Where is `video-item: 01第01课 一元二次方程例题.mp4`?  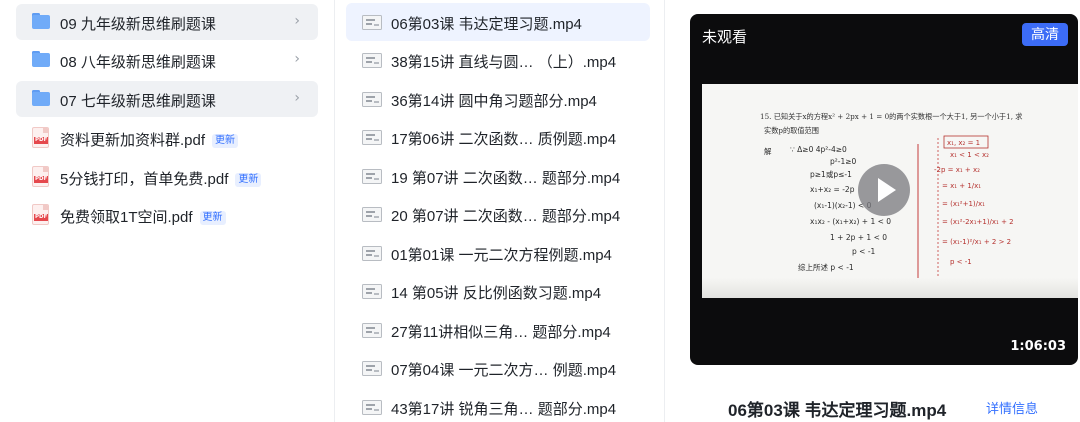
video-item: 01第01课 一元二次方程例题.mp4 is located at coordinates (498, 253).